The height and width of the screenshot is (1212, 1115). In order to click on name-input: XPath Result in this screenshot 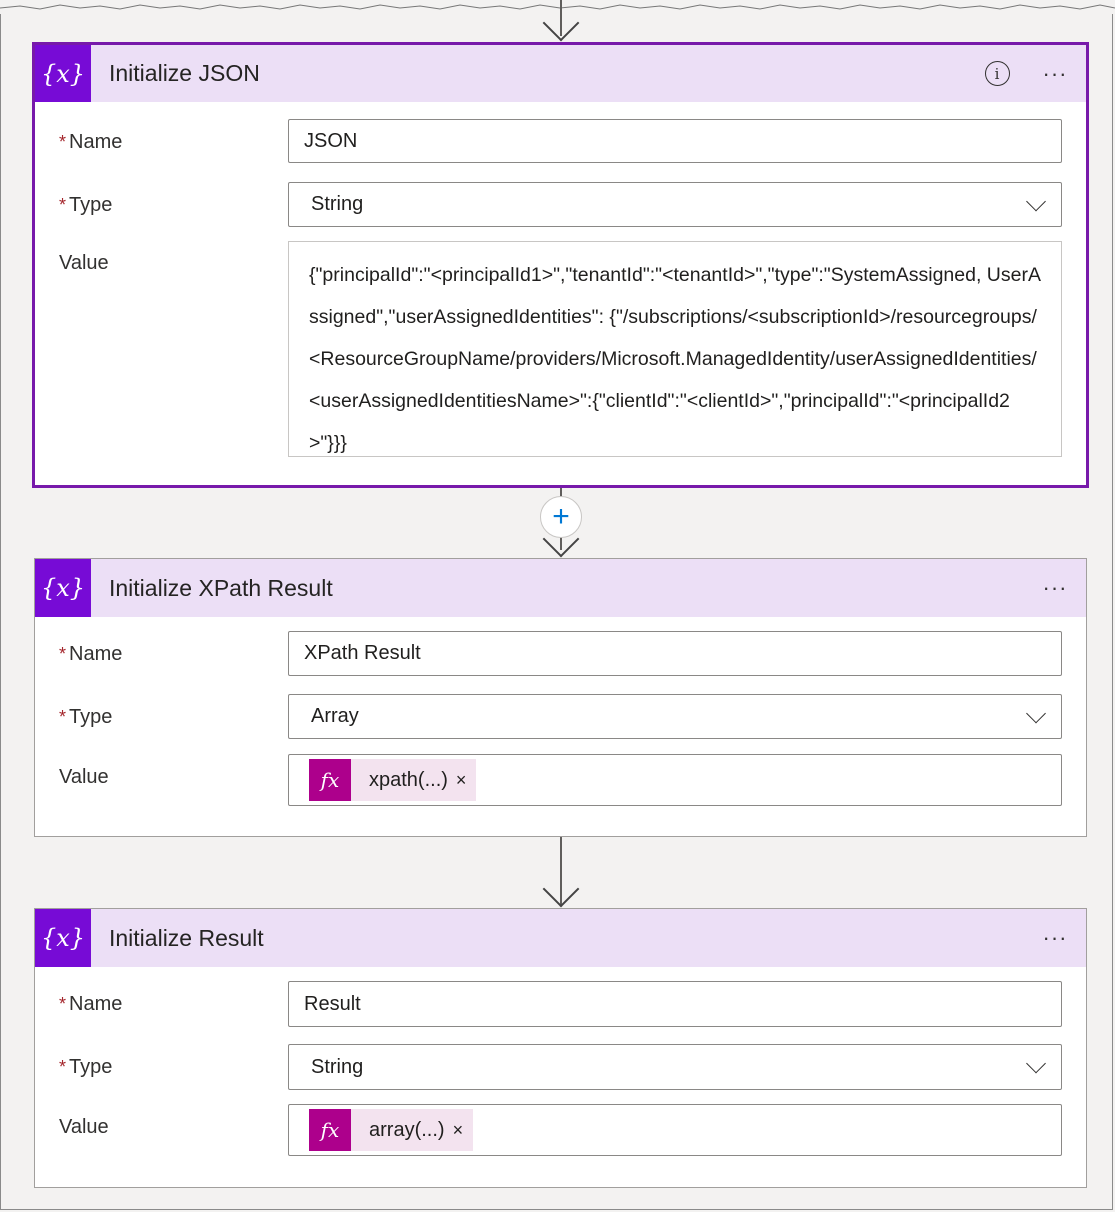, I will do `click(675, 653)`.